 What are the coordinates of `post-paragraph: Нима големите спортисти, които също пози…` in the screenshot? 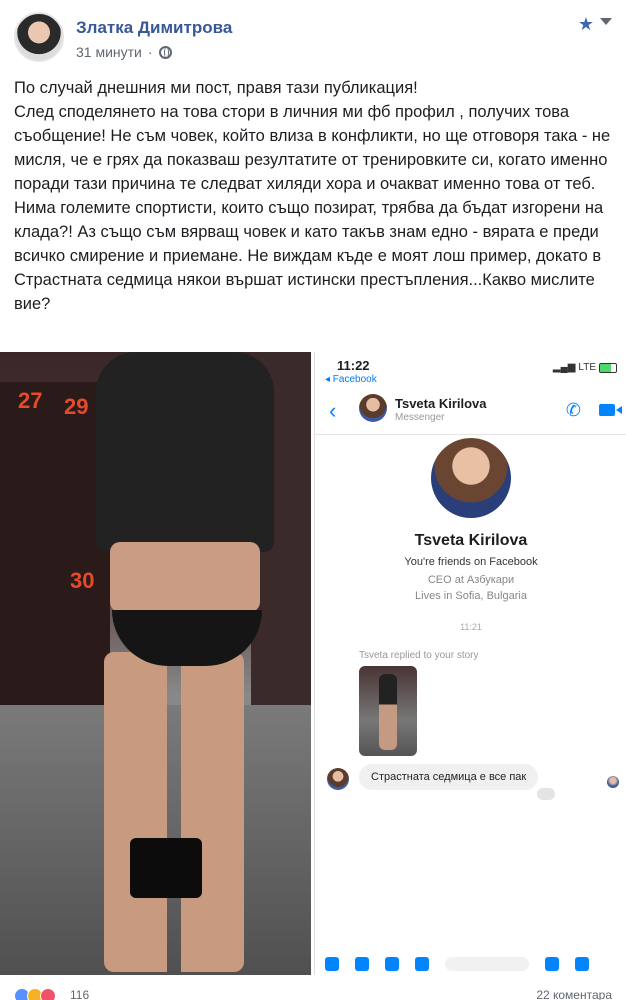 It's located at (309, 256).